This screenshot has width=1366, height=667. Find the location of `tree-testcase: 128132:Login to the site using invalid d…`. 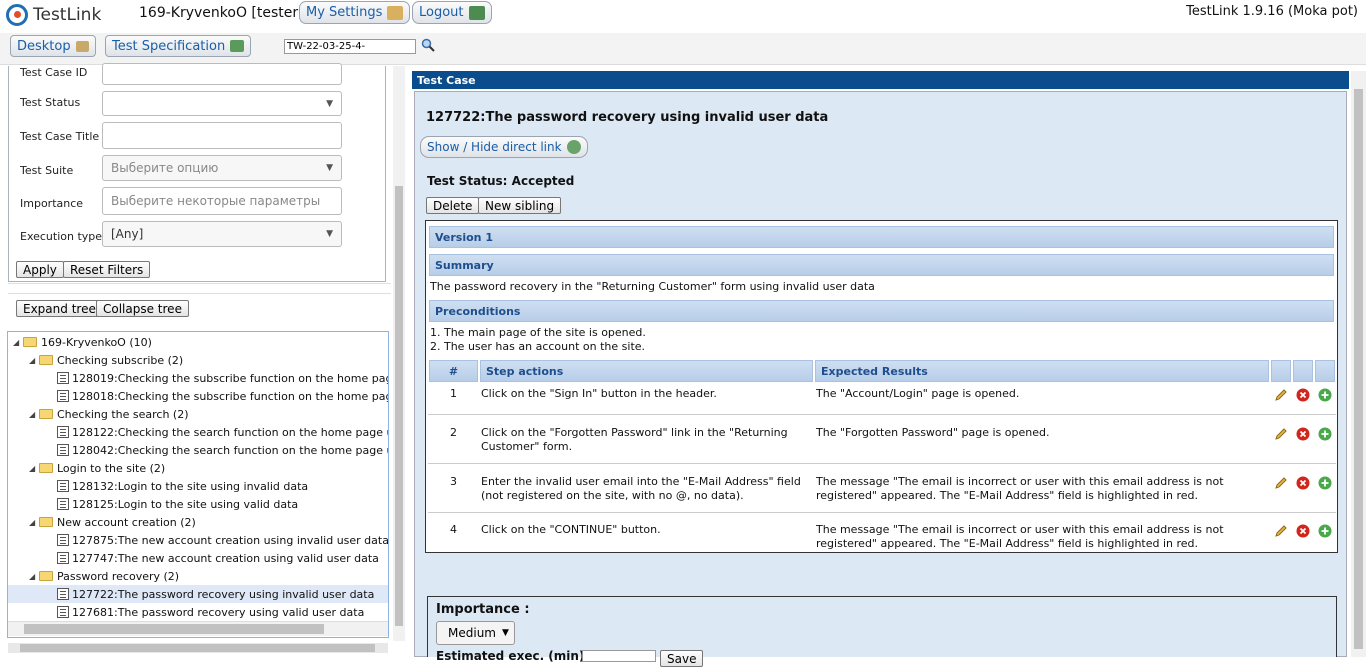

tree-testcase: 128132:Login to the site using invalid d… is located at coordinates (182, 486).